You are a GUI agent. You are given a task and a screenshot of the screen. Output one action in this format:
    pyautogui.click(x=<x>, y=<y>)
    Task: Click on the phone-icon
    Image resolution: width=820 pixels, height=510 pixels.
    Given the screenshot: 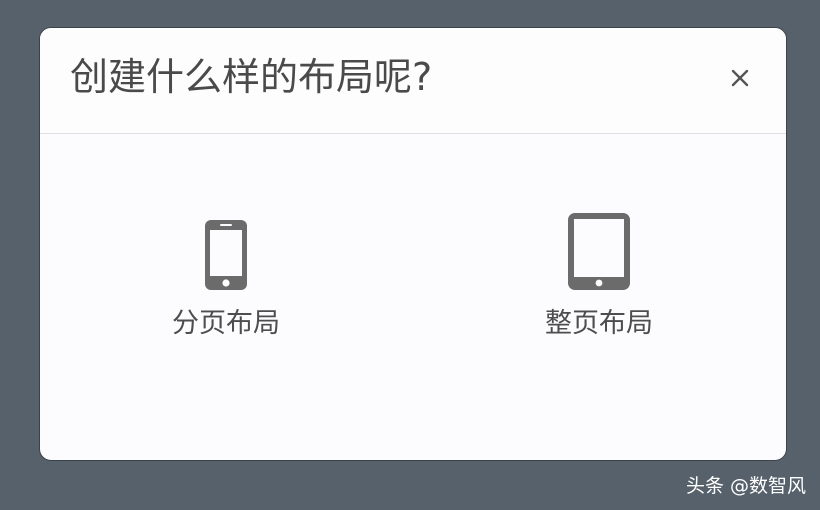 What is the action you would take?
    pyautogui.click(x=226, y=255)
    